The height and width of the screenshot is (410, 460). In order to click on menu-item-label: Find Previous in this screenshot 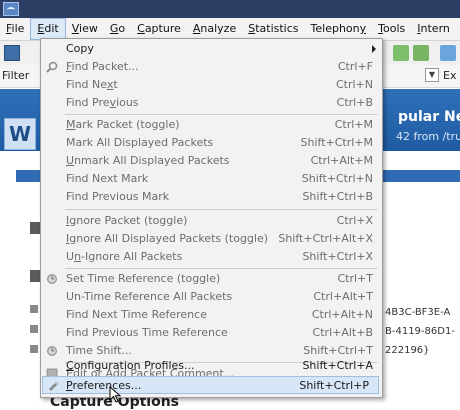, I will do `click(102, 102)`.